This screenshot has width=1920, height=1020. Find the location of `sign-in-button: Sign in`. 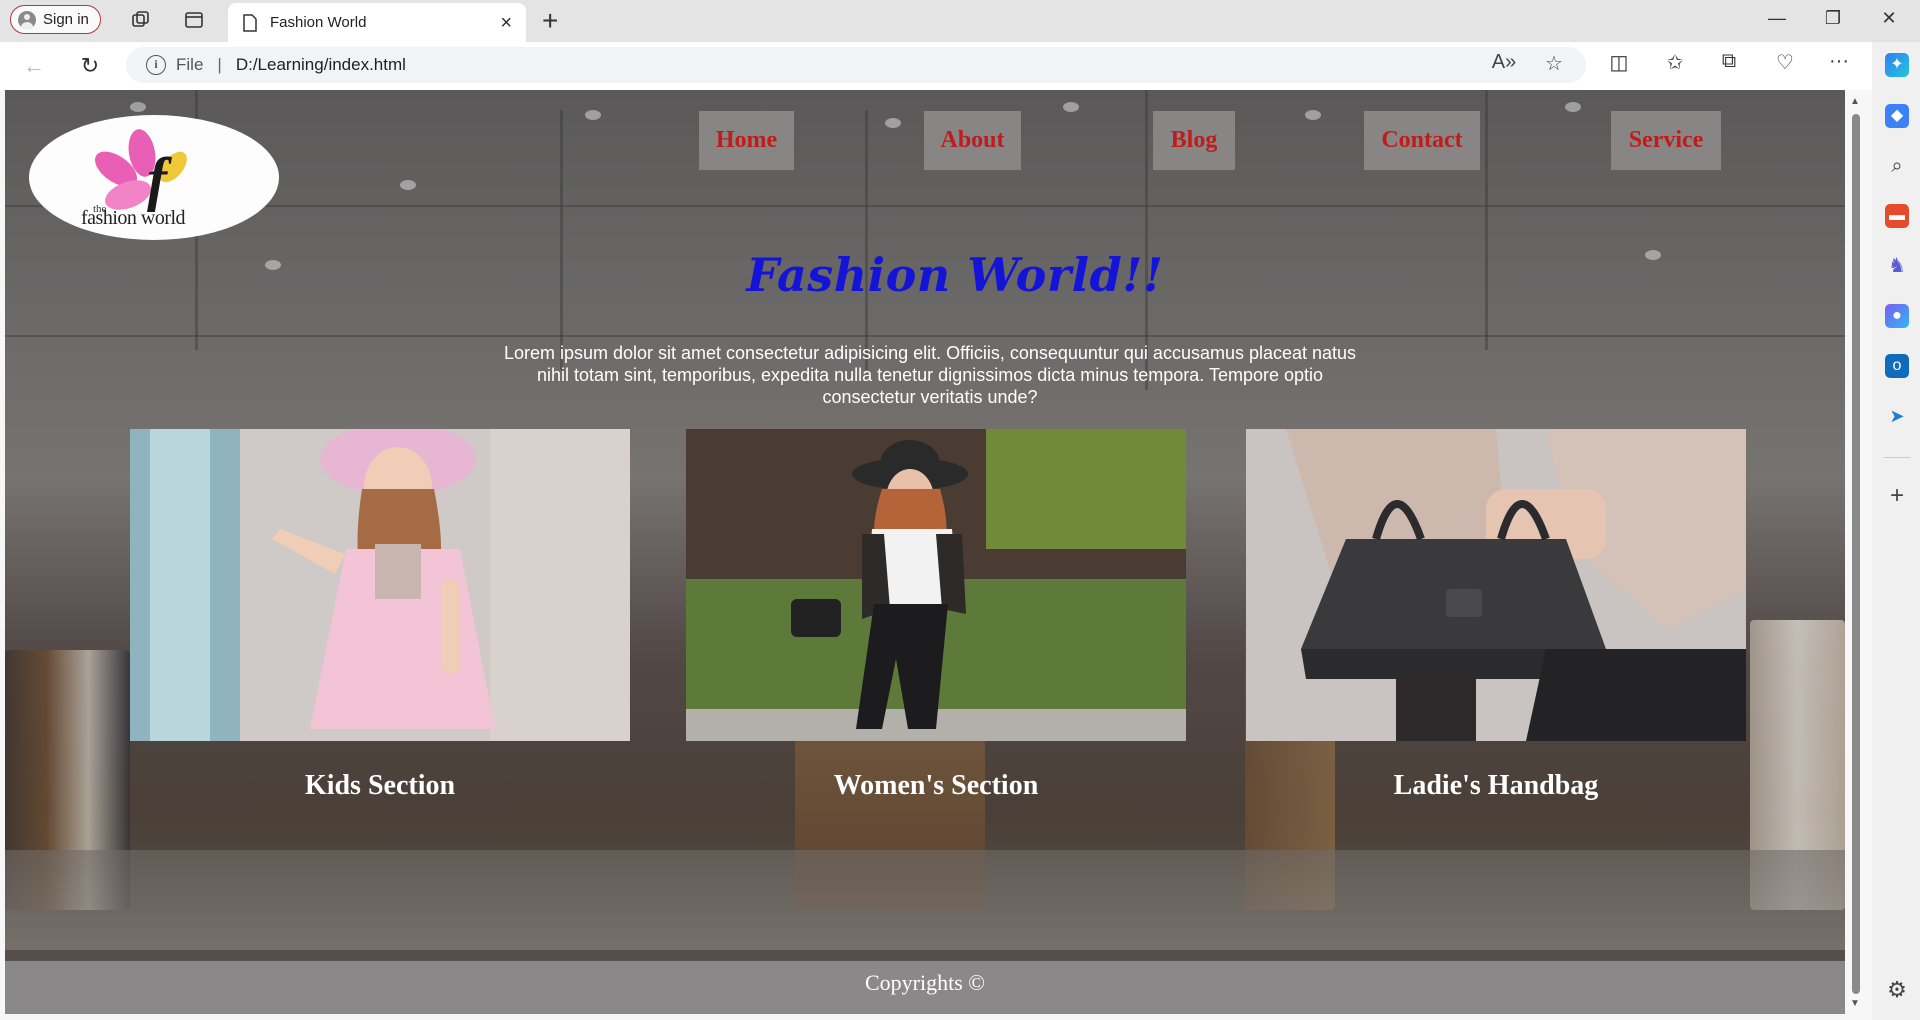

sign-in-button: Sign in is located at coordinates (55, 19).